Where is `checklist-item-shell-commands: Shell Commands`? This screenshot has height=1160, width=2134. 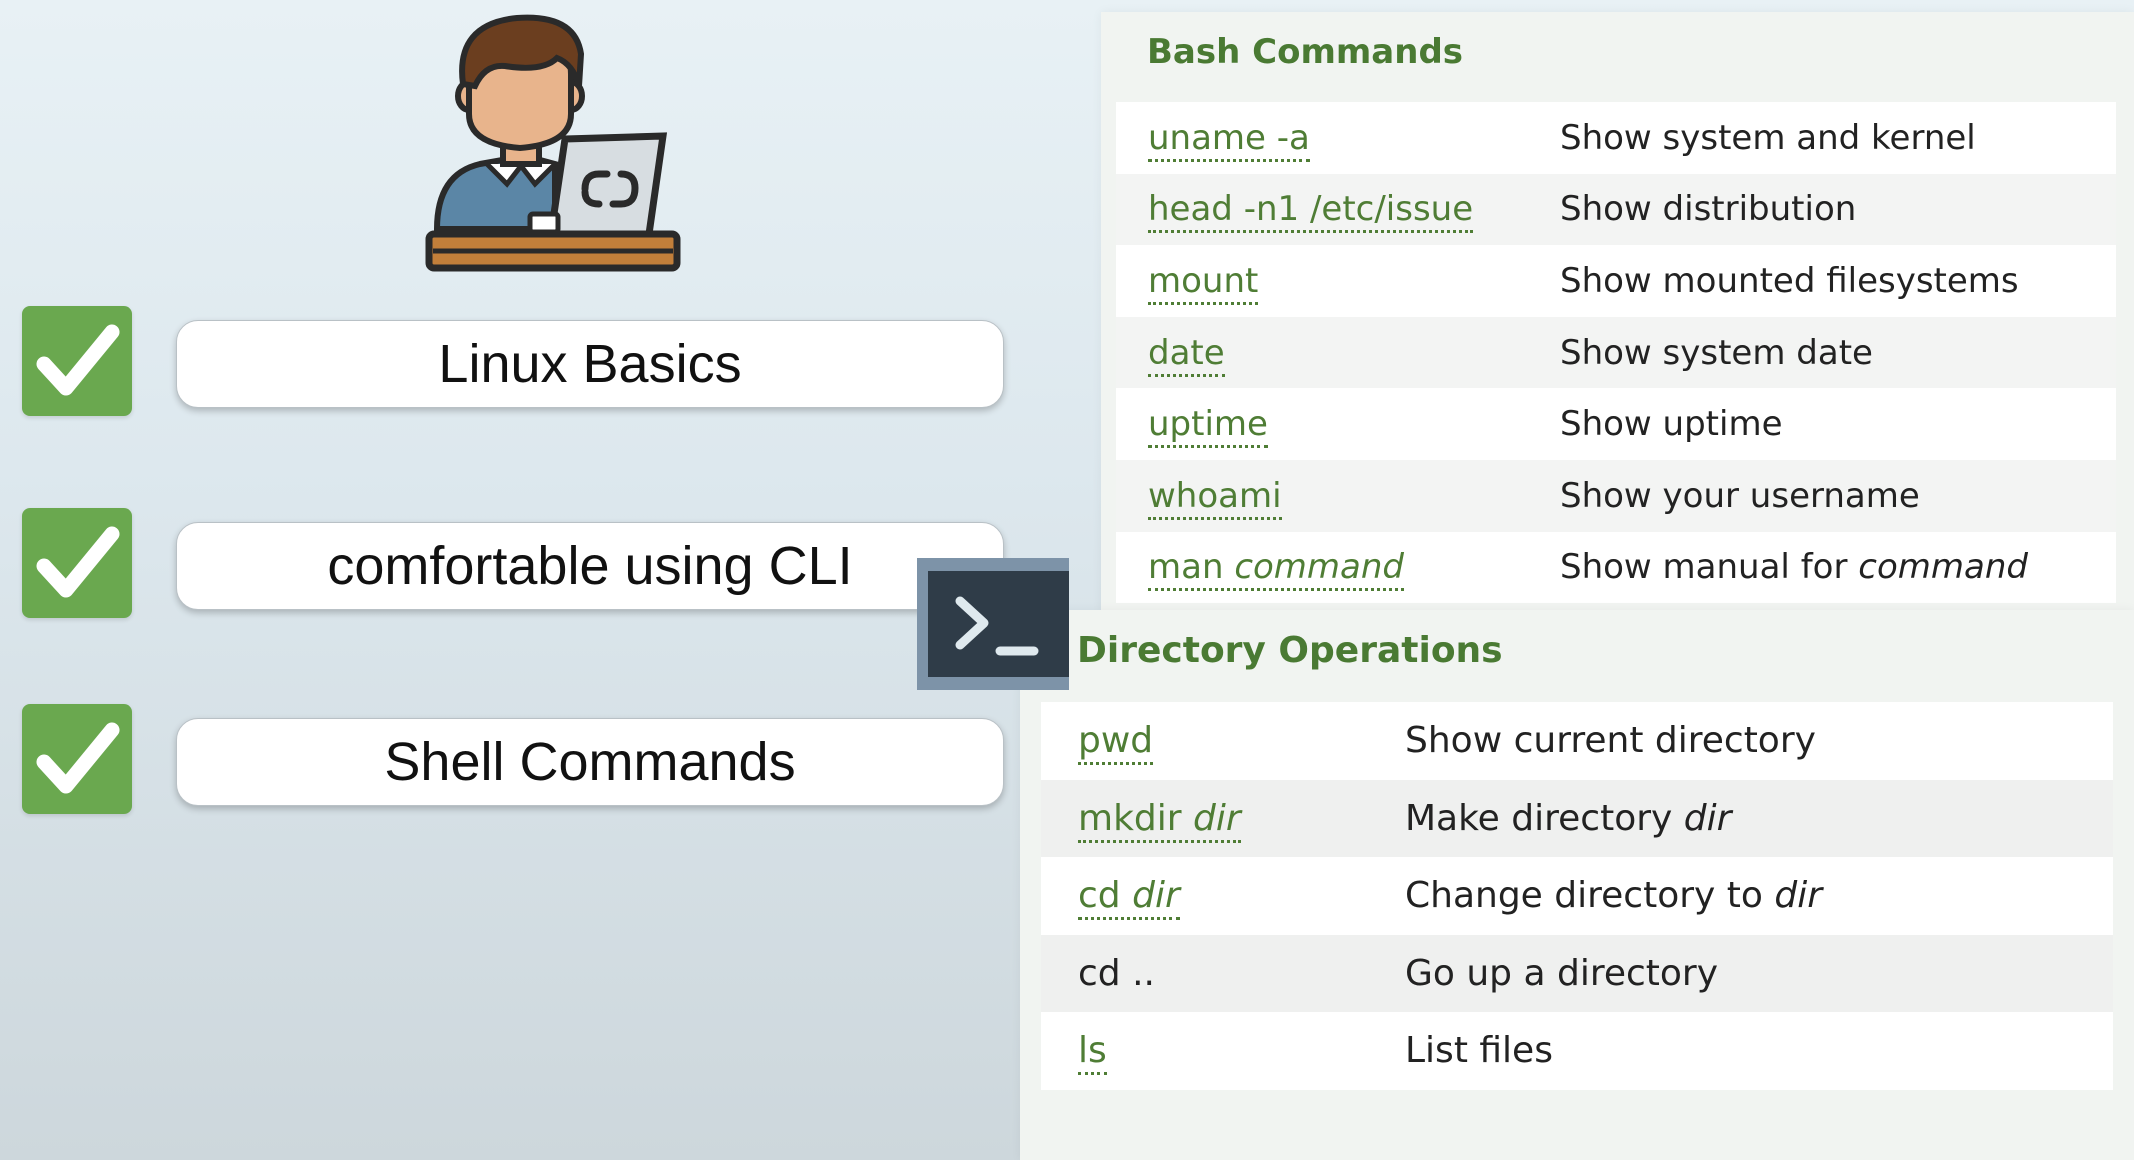 checklist-item-shell-commands: Shell Commands is located at coordinates (590, 762).